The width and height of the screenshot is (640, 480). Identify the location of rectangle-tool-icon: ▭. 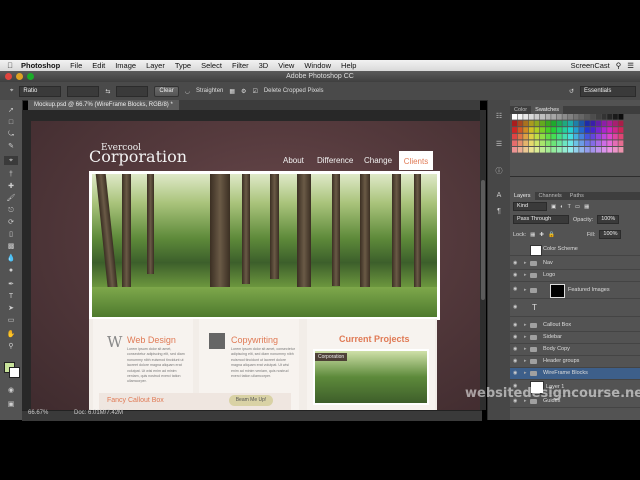
(11, 320).